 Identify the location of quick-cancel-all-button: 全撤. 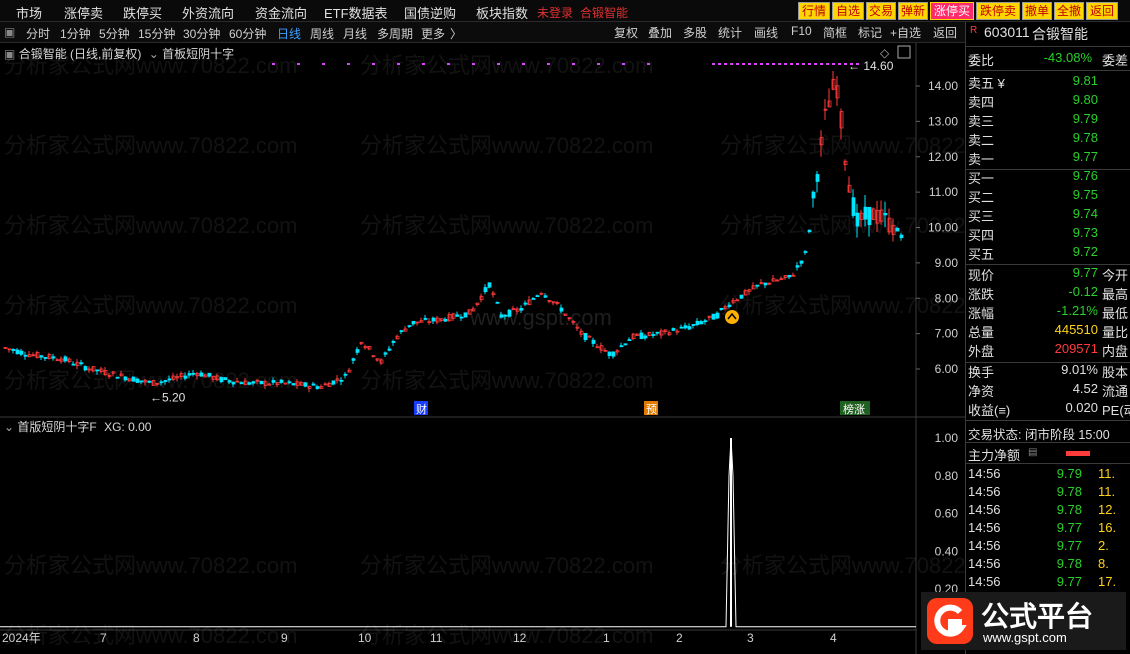
(1069, 11).